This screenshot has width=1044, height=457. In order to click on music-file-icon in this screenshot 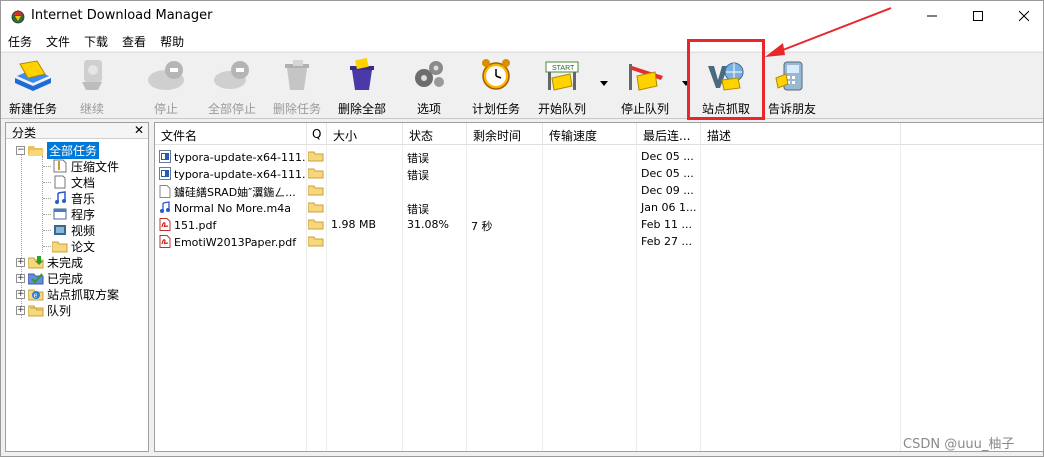, I will do `click(165, 207)`.